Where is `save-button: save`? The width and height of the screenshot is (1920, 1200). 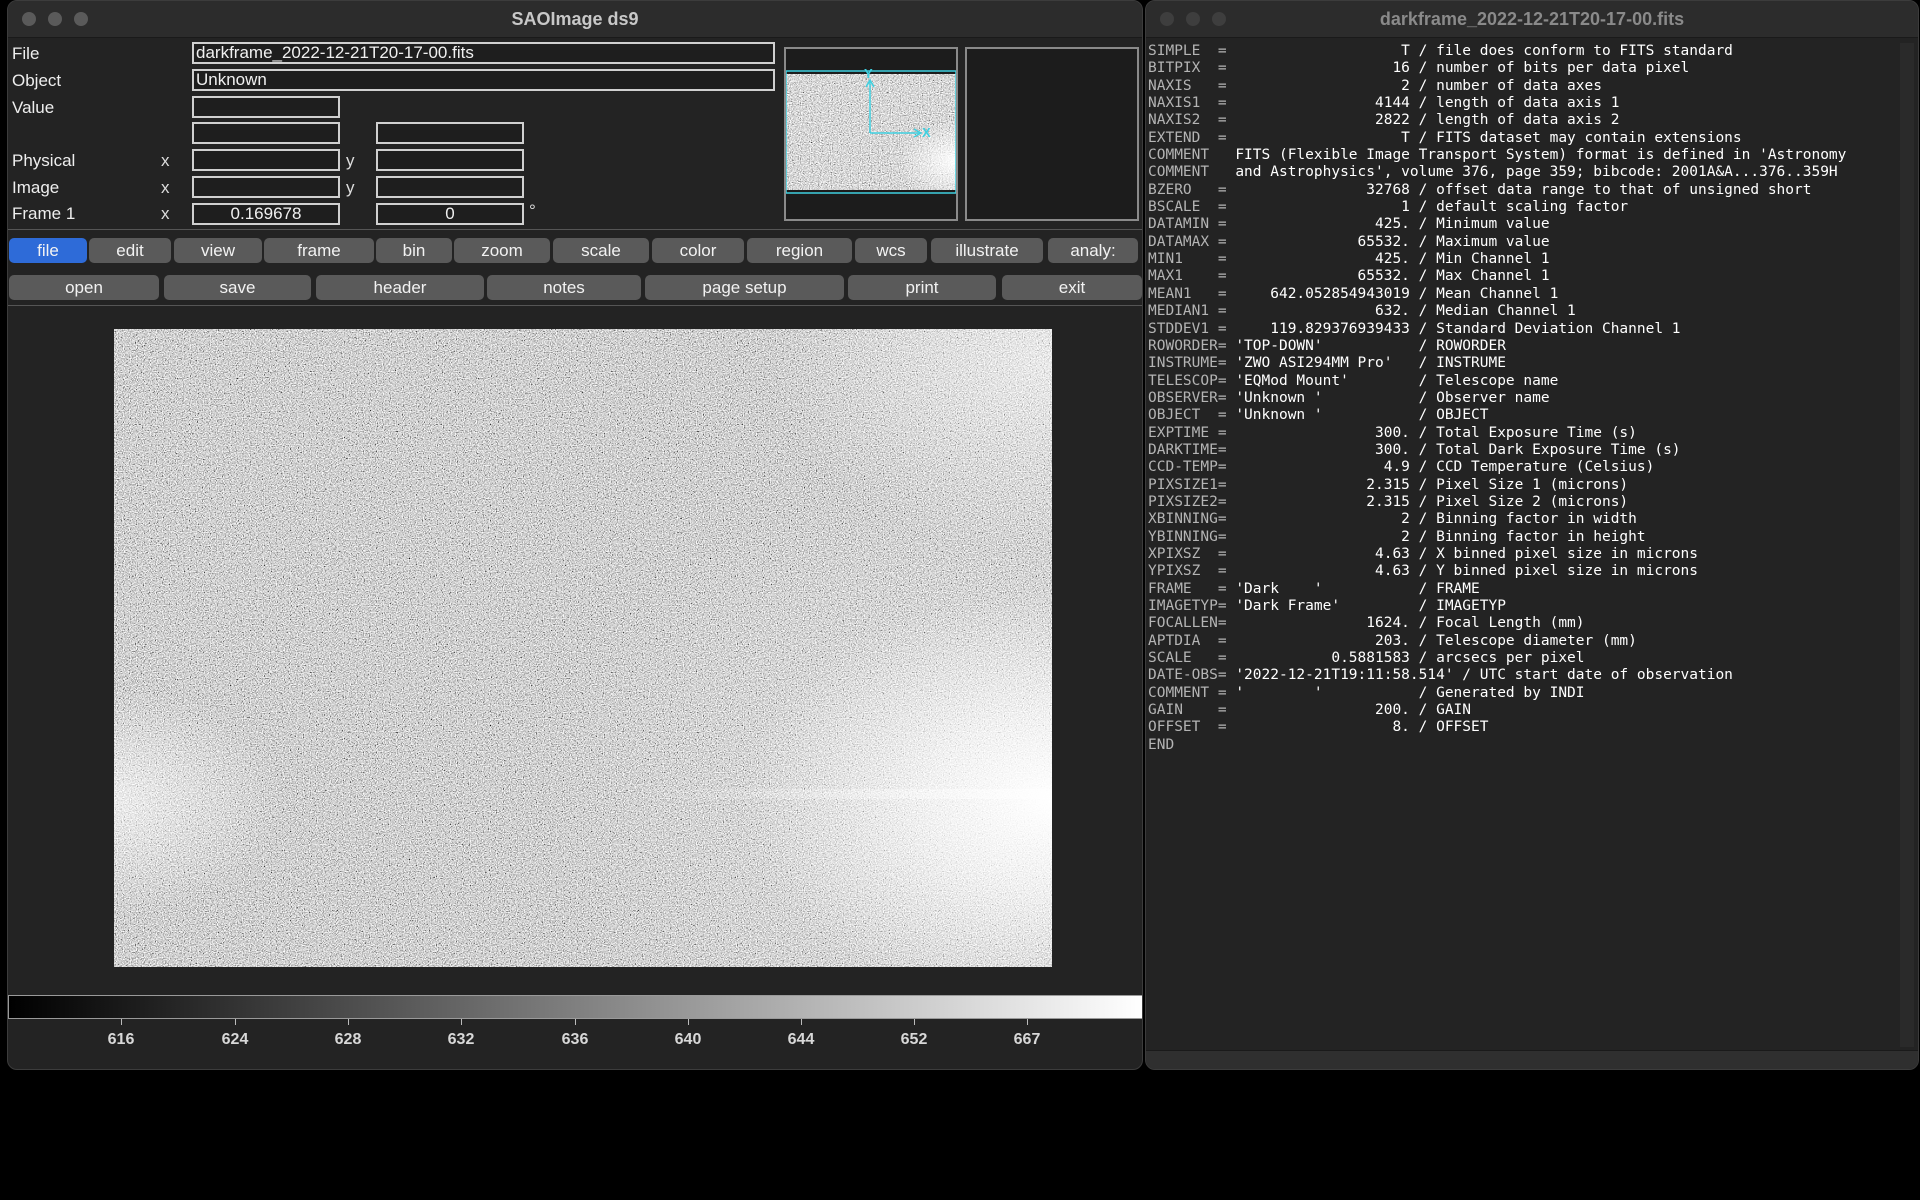
save-button: save is located at coordinates (237, 287).